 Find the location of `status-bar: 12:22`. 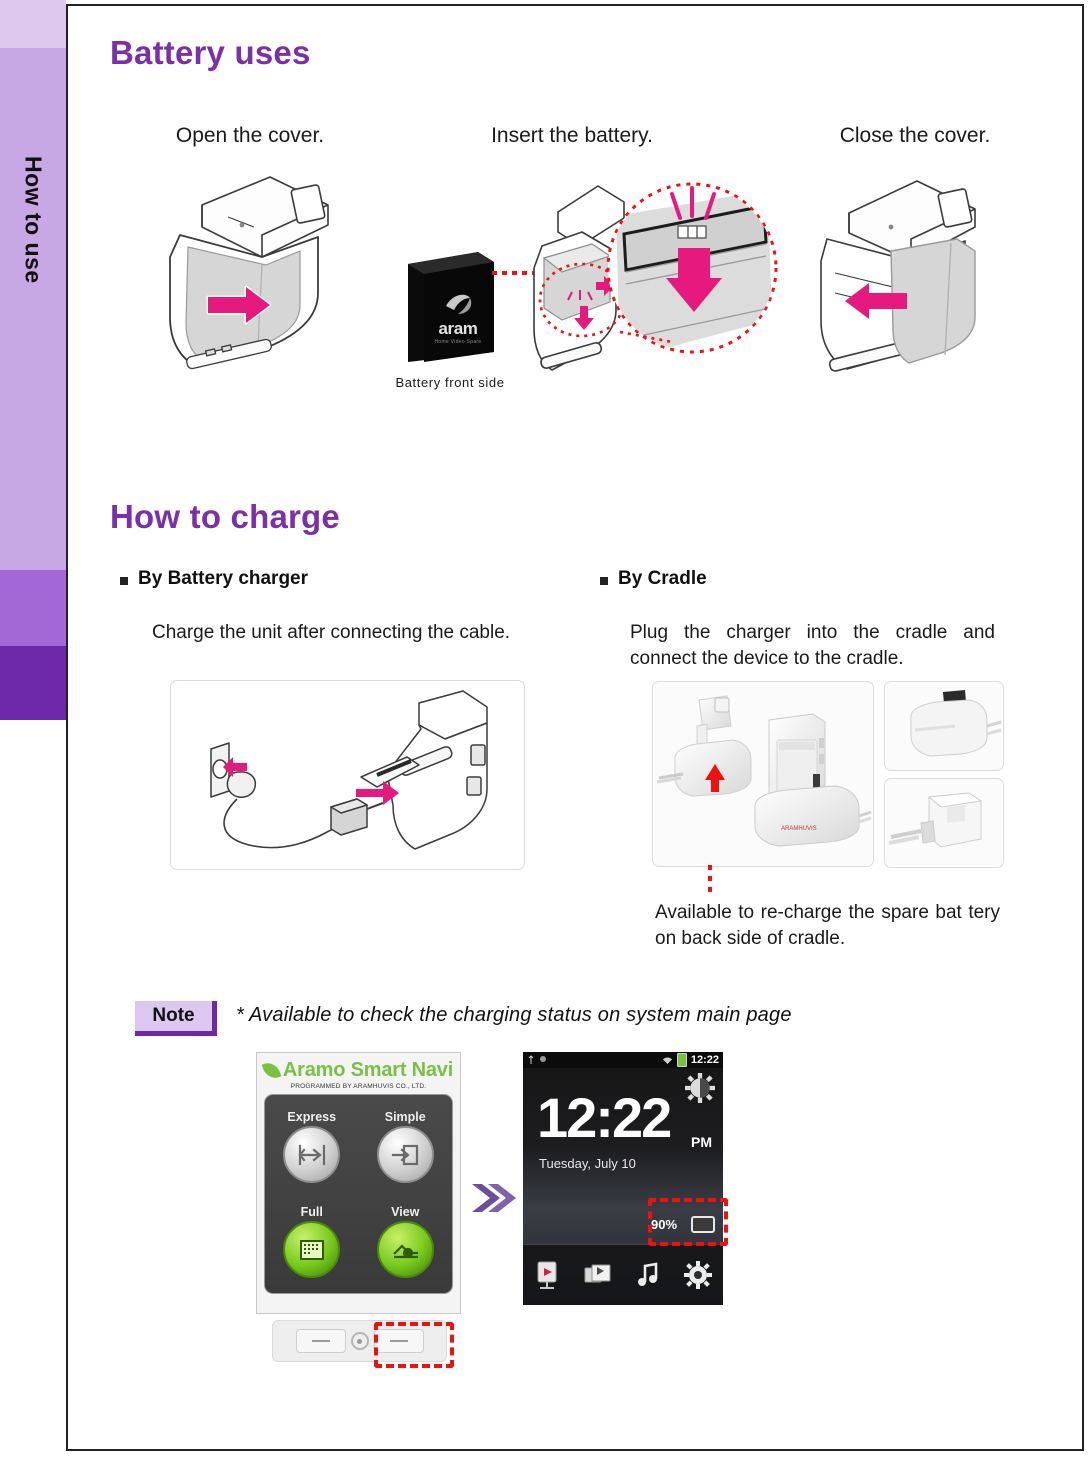

status-bar: 12:22 is located at coordinates (623, 1060).